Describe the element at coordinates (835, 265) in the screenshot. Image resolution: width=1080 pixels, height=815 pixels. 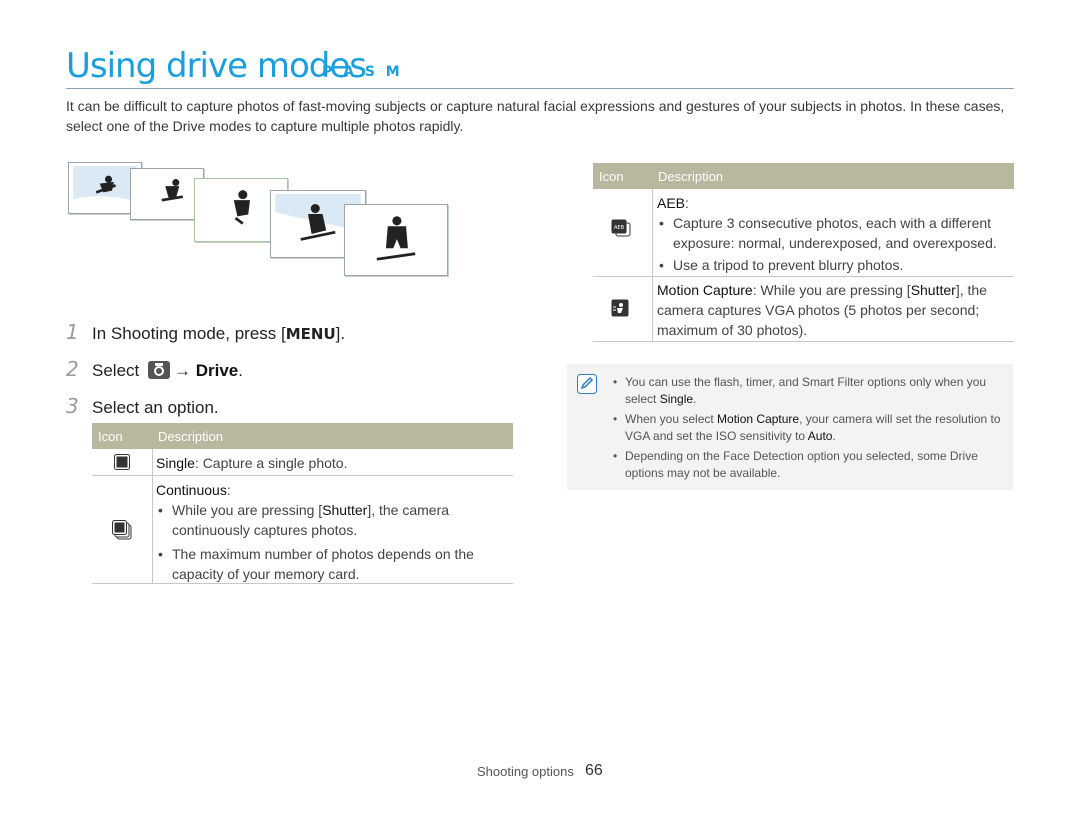
I see `list-item: Use a tripod to prevent blurry photos.` at that location.